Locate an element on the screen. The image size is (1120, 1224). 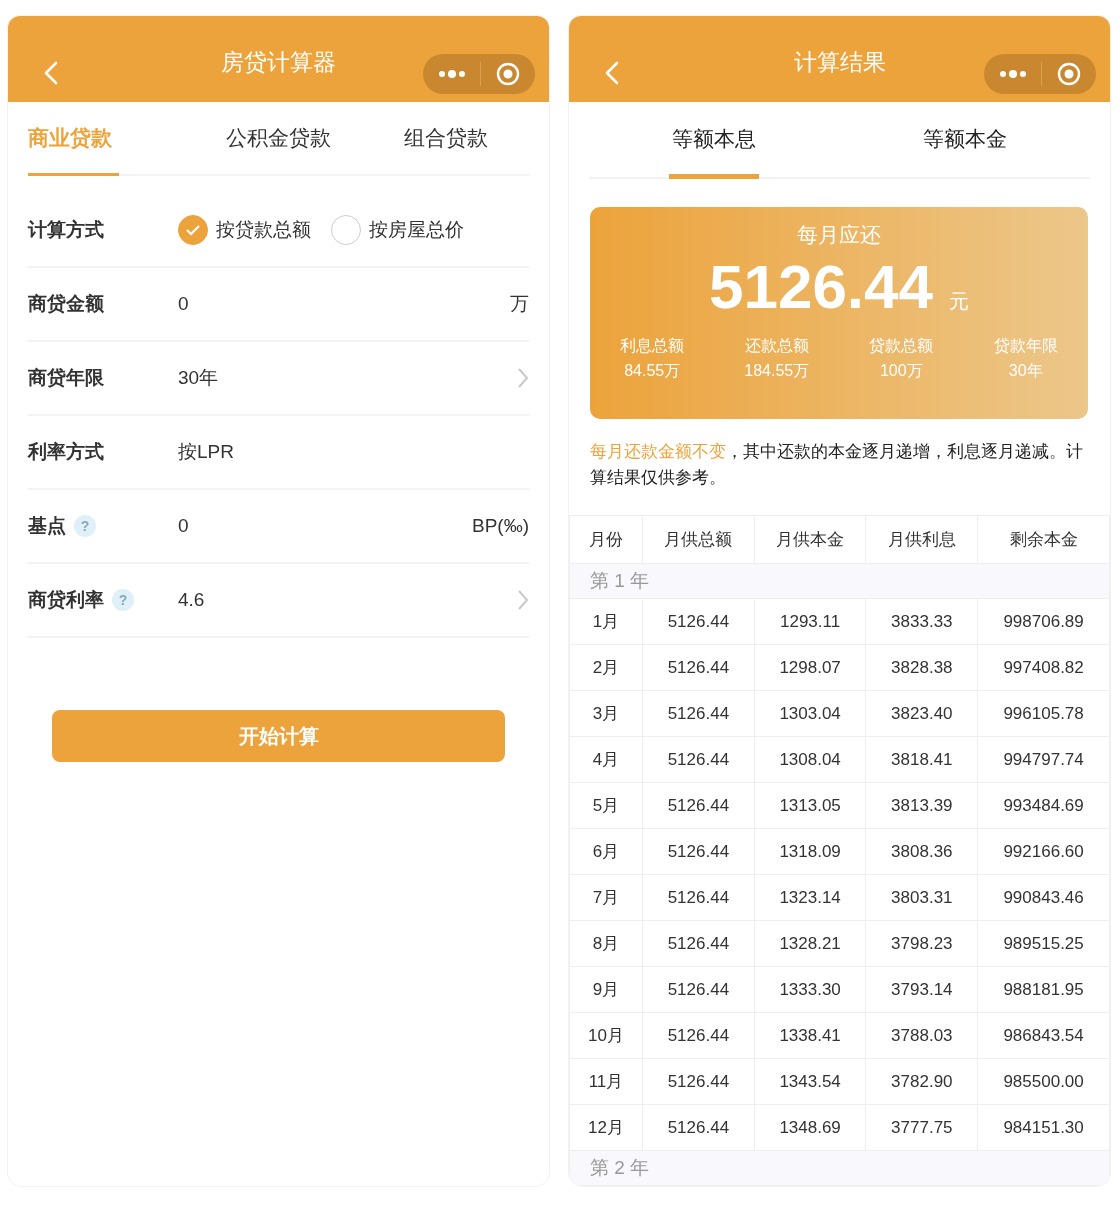
table-cell: 3798.23 is located at coordinates (921, 943).